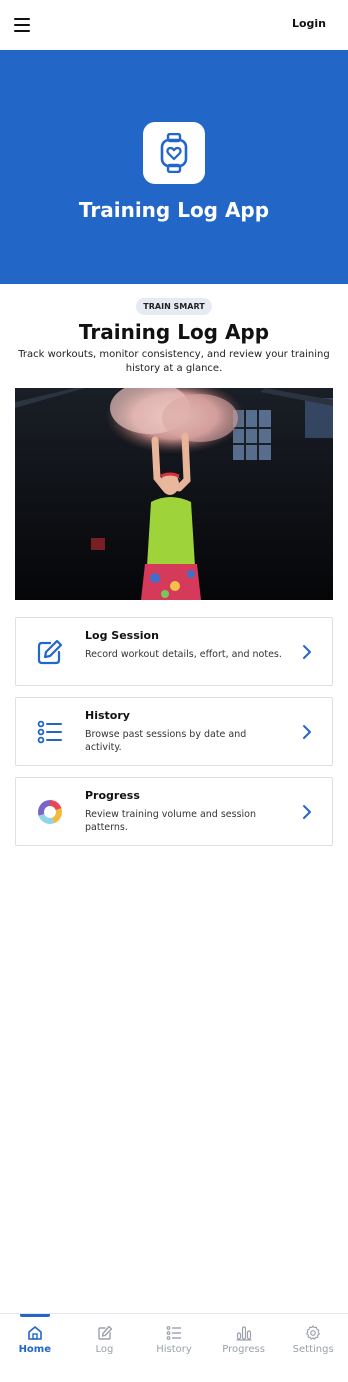 The height and width of the screenshot is (1382, 348). I want to click on nav-progress: Progress, so click(244, 1348).